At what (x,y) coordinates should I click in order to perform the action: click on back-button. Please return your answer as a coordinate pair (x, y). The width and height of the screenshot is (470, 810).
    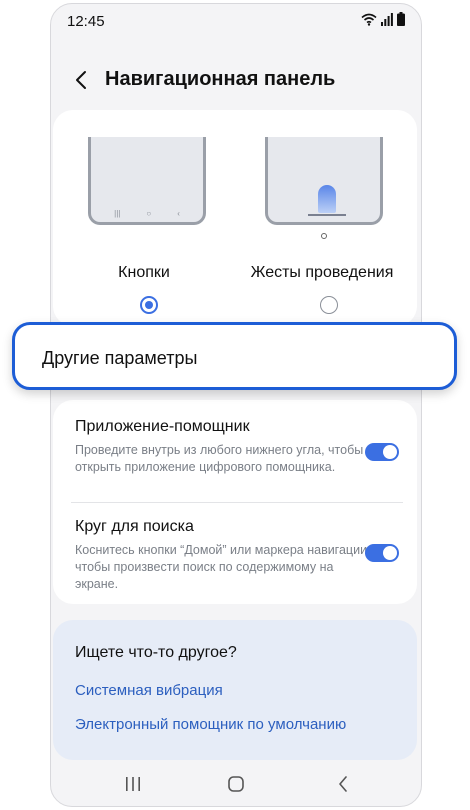
    Looking at the image, I should click on (81, 80).